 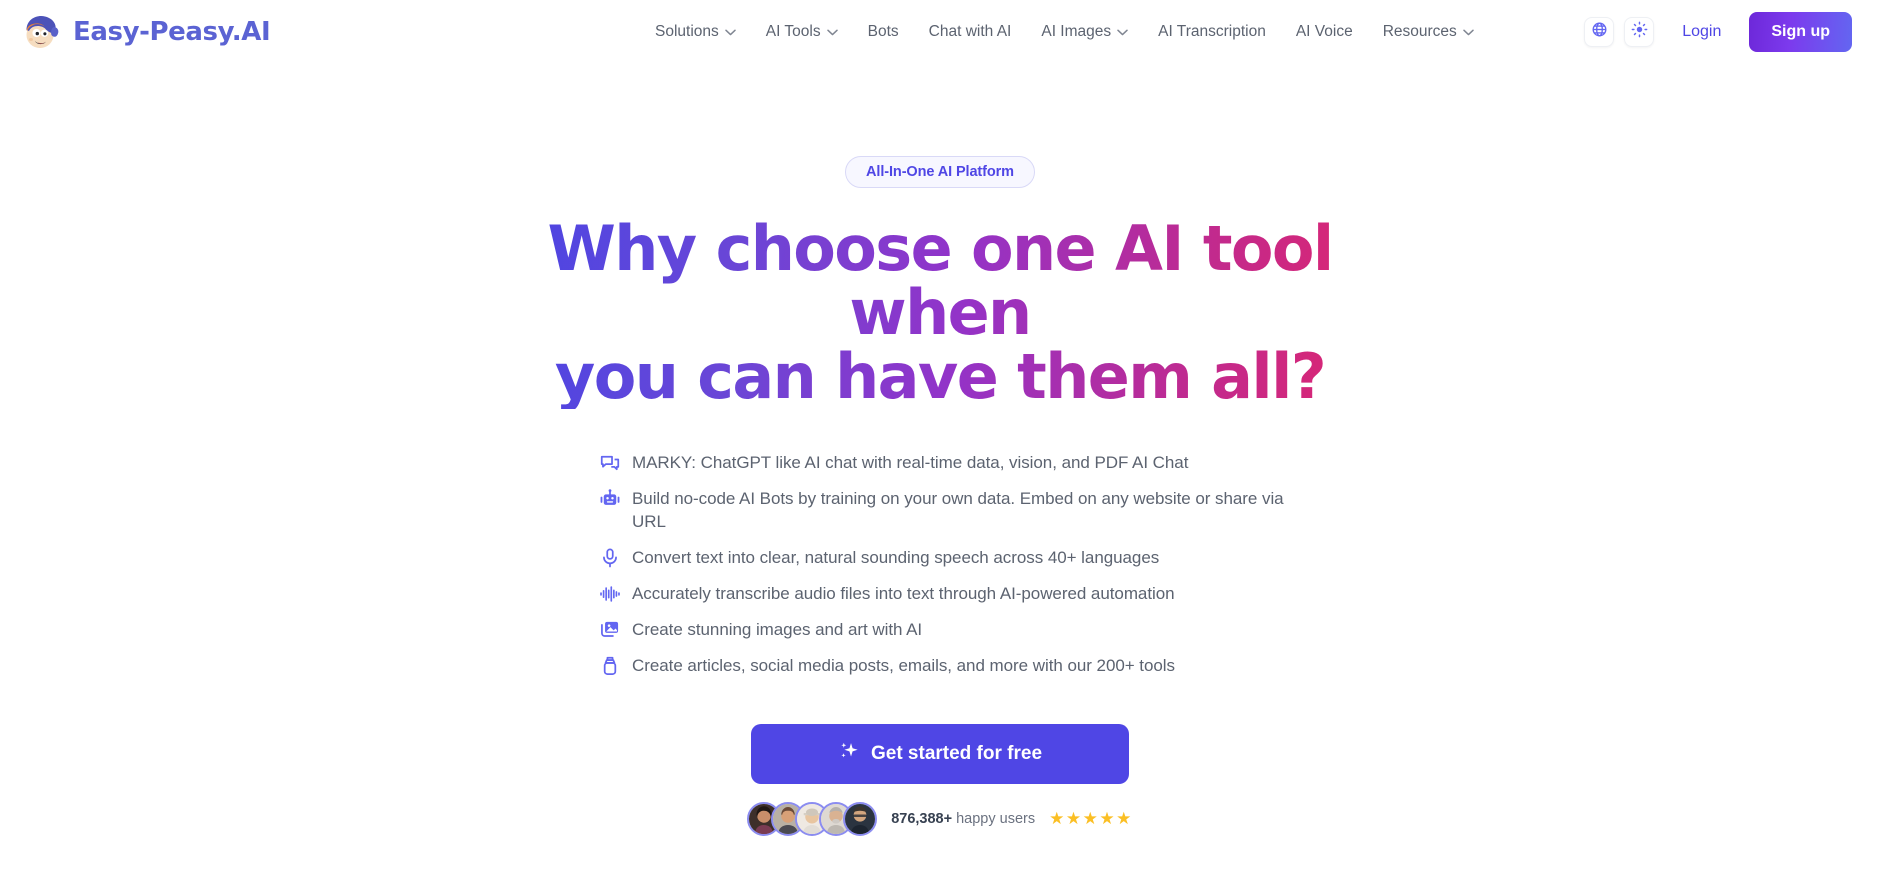 What do you see at coordinates (949, 629) in the screenshot?
I see `feature-item: Create stunning images and art with AI` at bounding box center [949, 629].